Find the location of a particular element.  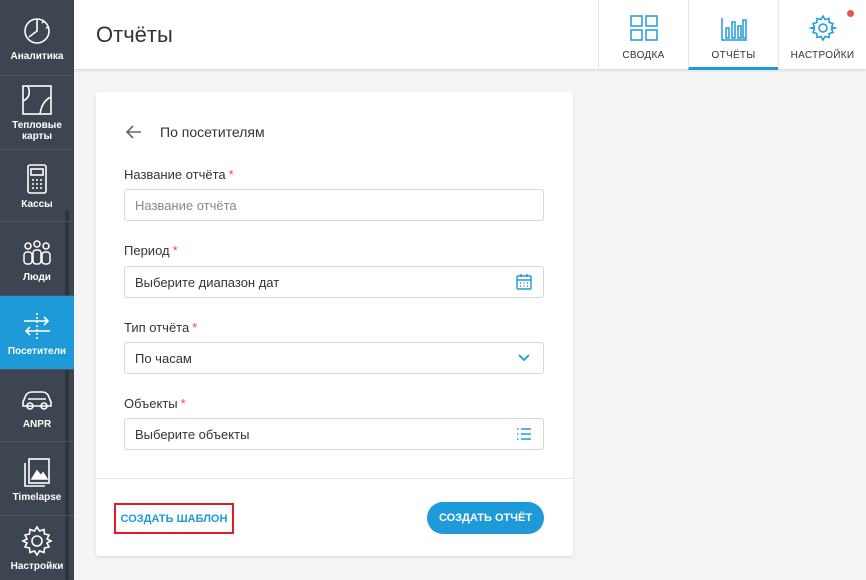

dashboard-icon is located at coordinates (643, 28).